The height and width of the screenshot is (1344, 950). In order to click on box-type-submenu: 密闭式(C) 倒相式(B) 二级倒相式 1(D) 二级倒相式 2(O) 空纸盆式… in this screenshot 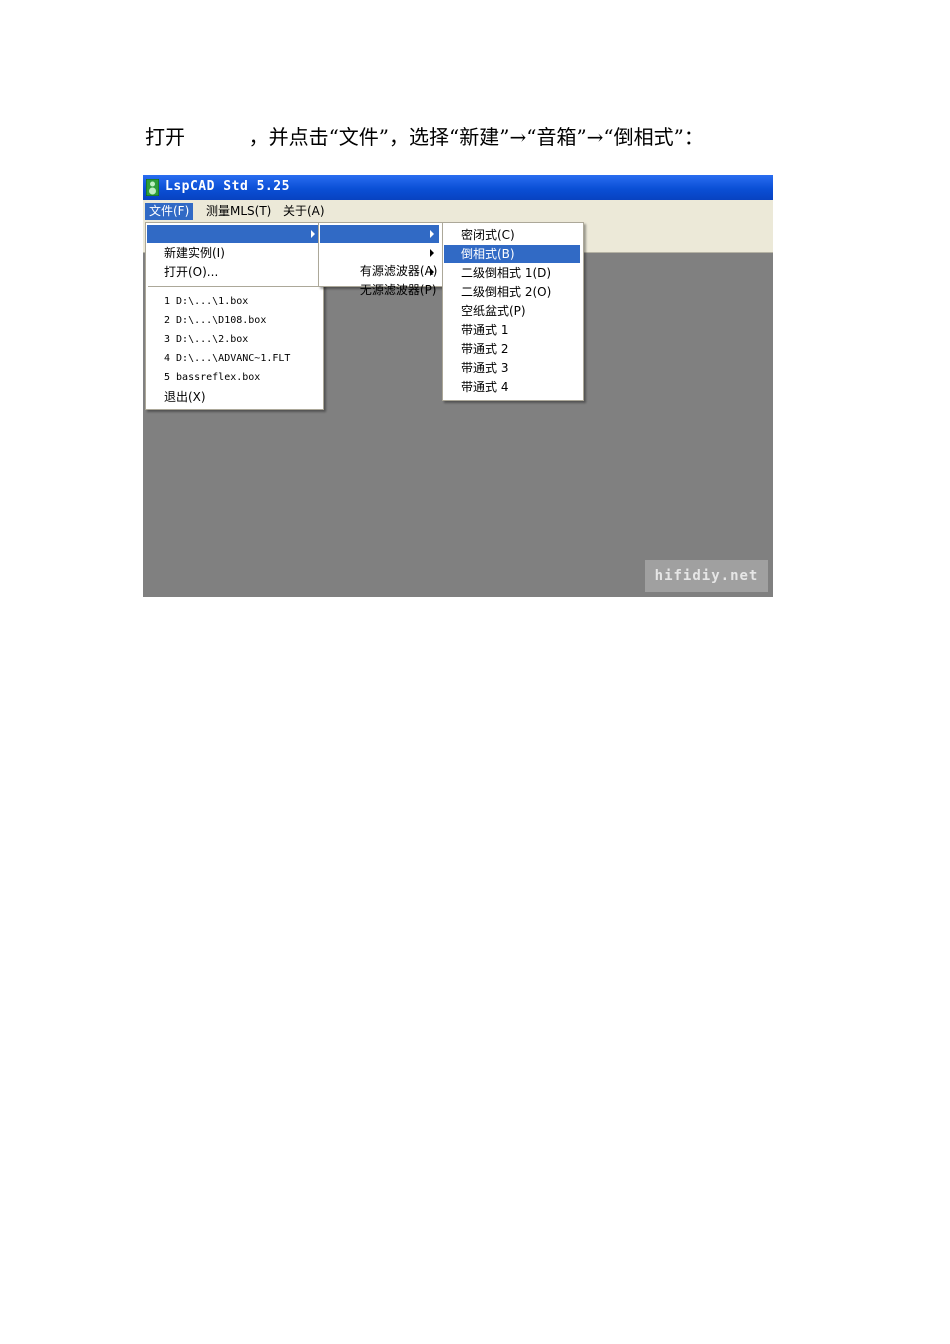, I will do `click(513, 311)`.